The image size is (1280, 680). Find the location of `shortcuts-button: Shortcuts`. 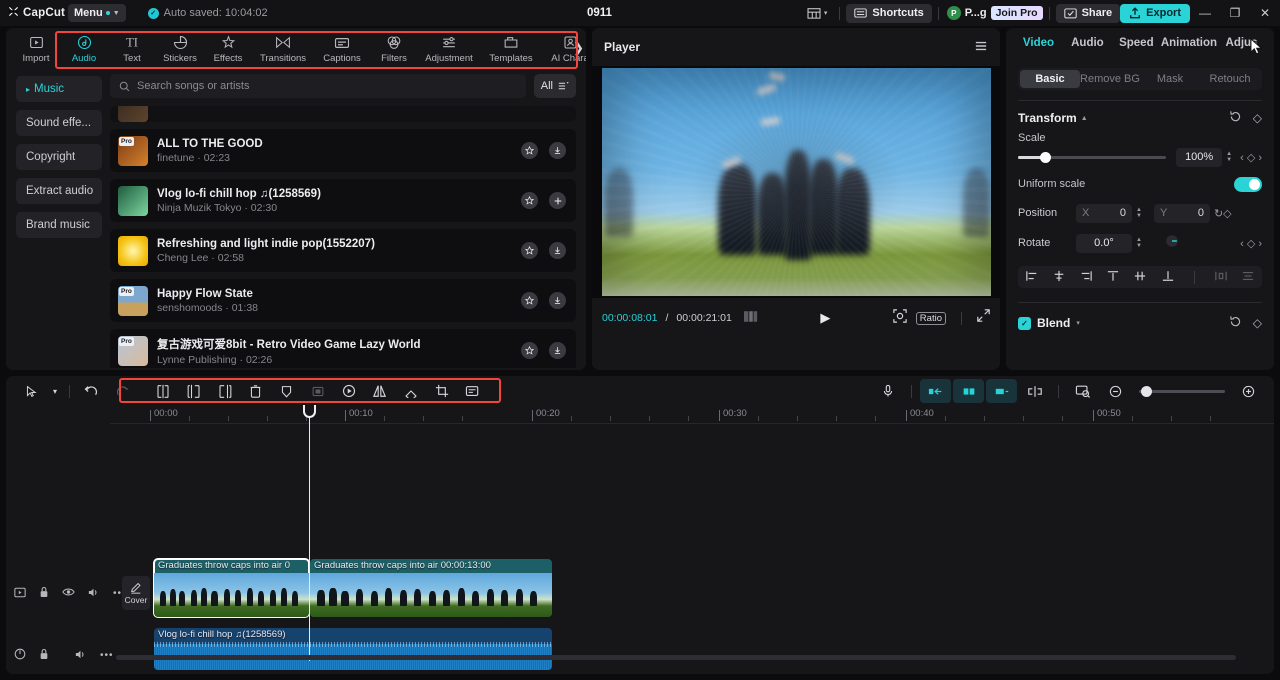

shortcuts-button: Shortcuts is located at coordinates (889, 13).